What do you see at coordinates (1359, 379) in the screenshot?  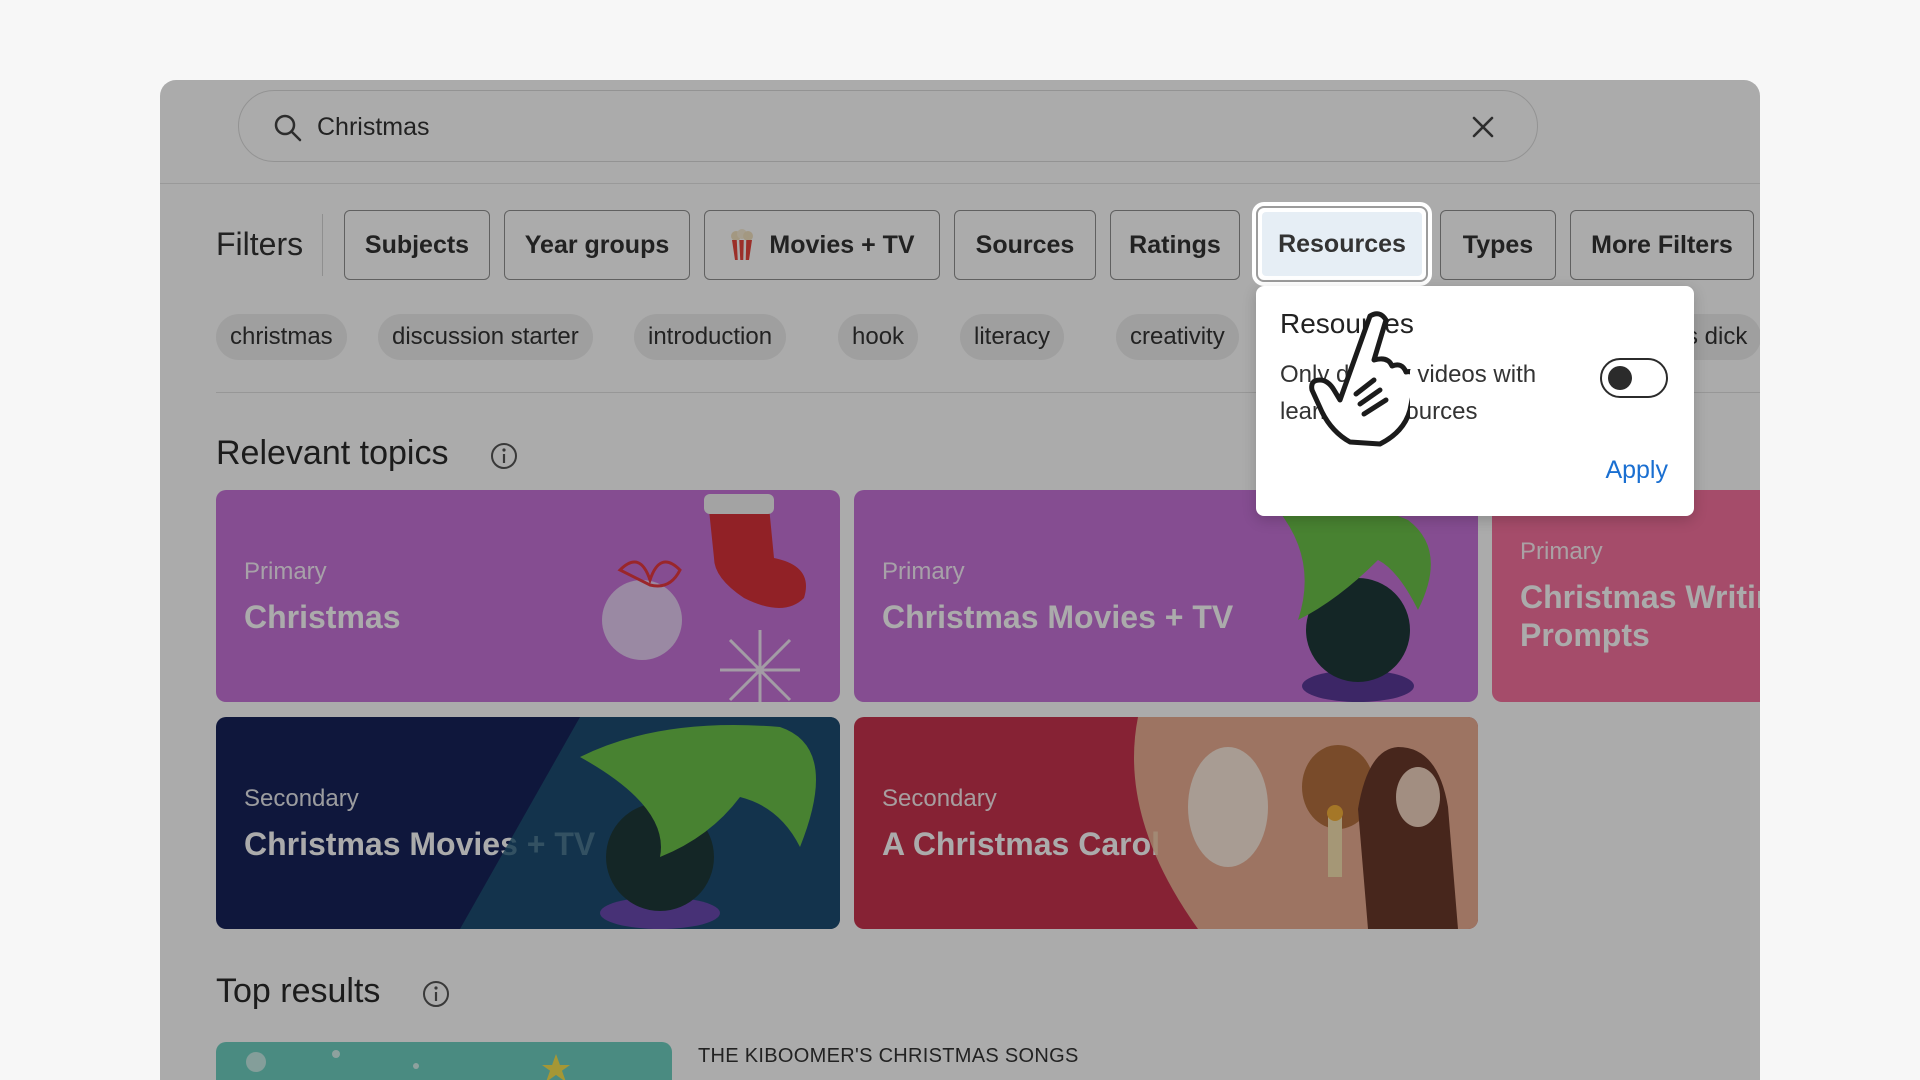 I see `hand-pointer-cursor-icon` at bounding box center [1359, 379].